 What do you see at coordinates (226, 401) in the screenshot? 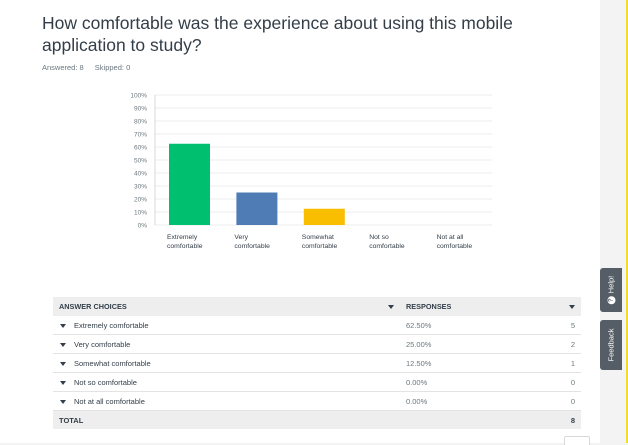
I see `answer-choice-cell: Not at all comfortable` at bounding box center [226, 401].